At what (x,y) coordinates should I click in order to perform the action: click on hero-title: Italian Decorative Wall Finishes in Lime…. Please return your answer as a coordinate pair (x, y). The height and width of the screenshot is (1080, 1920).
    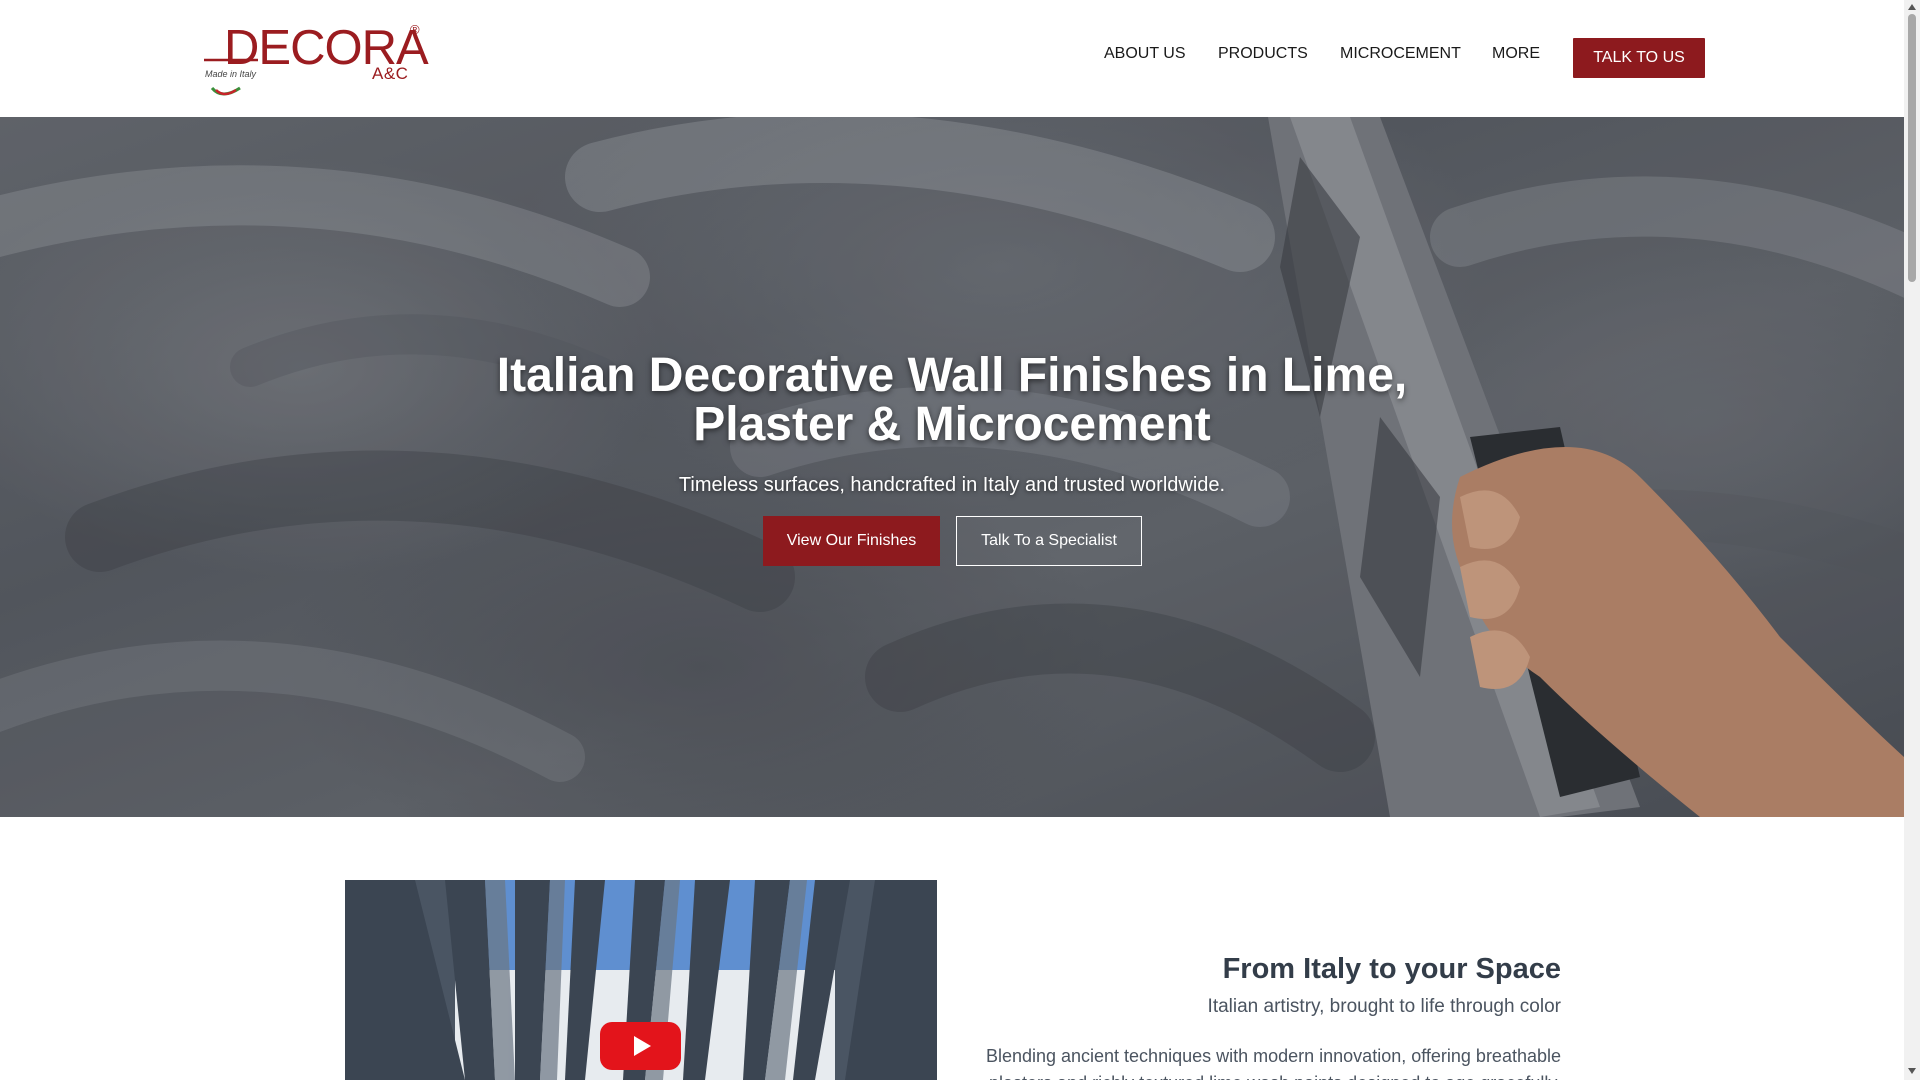
    Looking at the image, I should click on (952, 400).